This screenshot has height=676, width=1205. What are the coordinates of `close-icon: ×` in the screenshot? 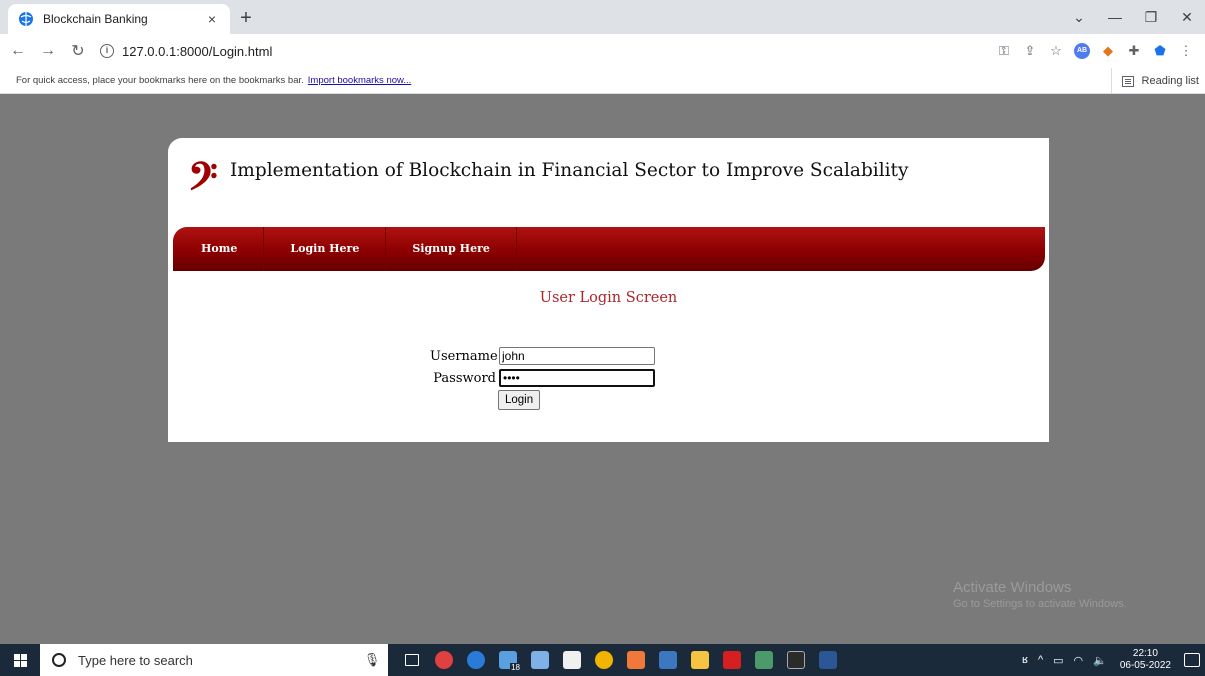 It's located at (212, 19).